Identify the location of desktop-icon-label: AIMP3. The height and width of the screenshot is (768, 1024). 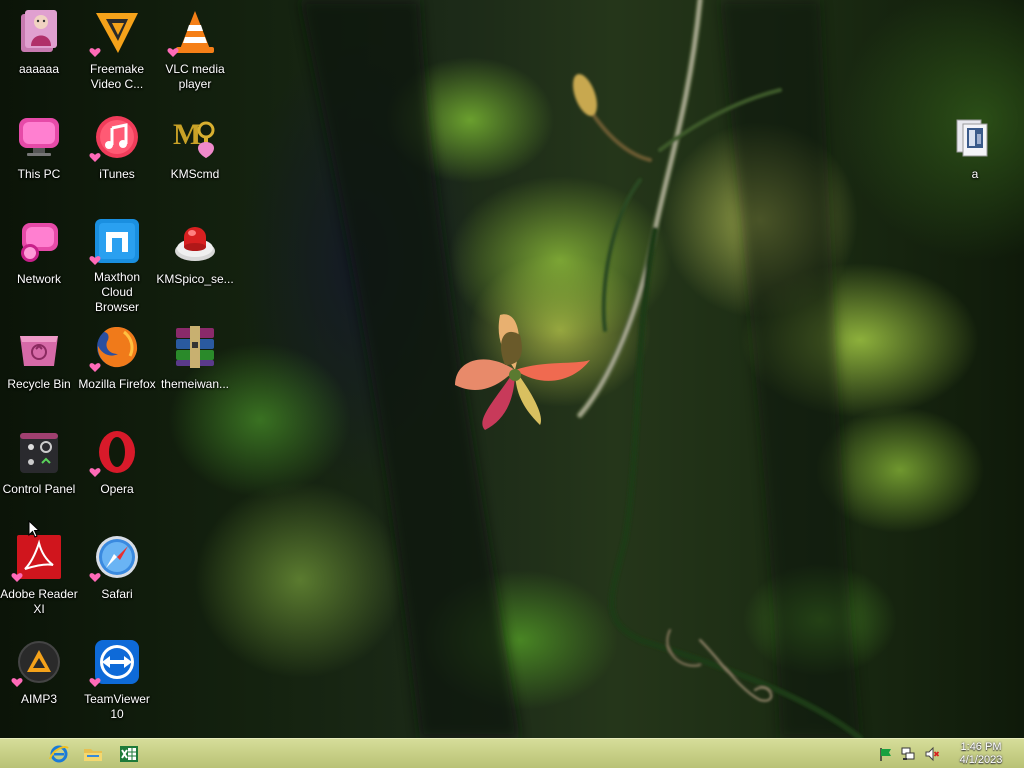
(38, 699).